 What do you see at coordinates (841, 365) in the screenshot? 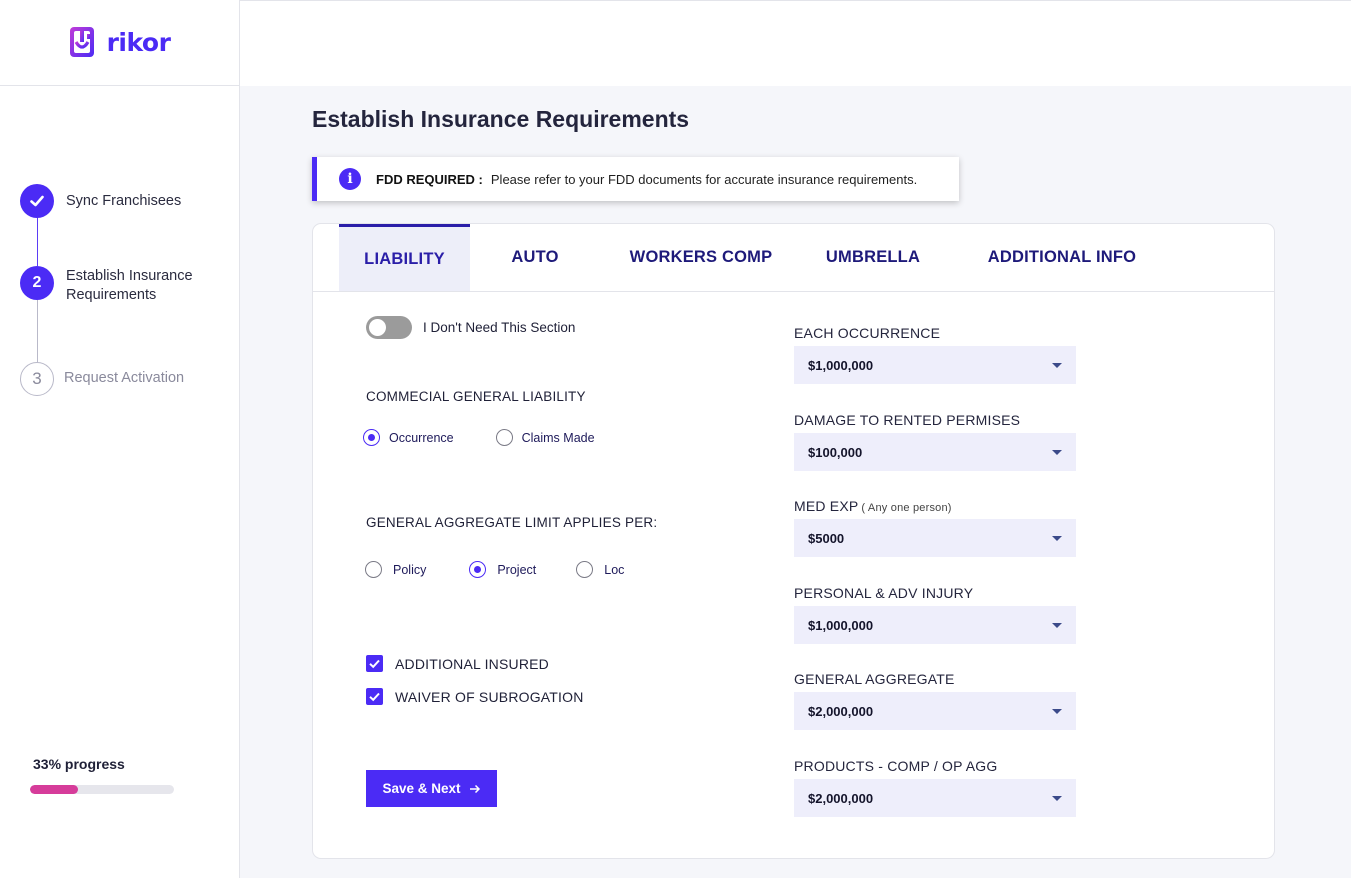
I see `select-value: $1,000,000` at bounding box center [841, 365].